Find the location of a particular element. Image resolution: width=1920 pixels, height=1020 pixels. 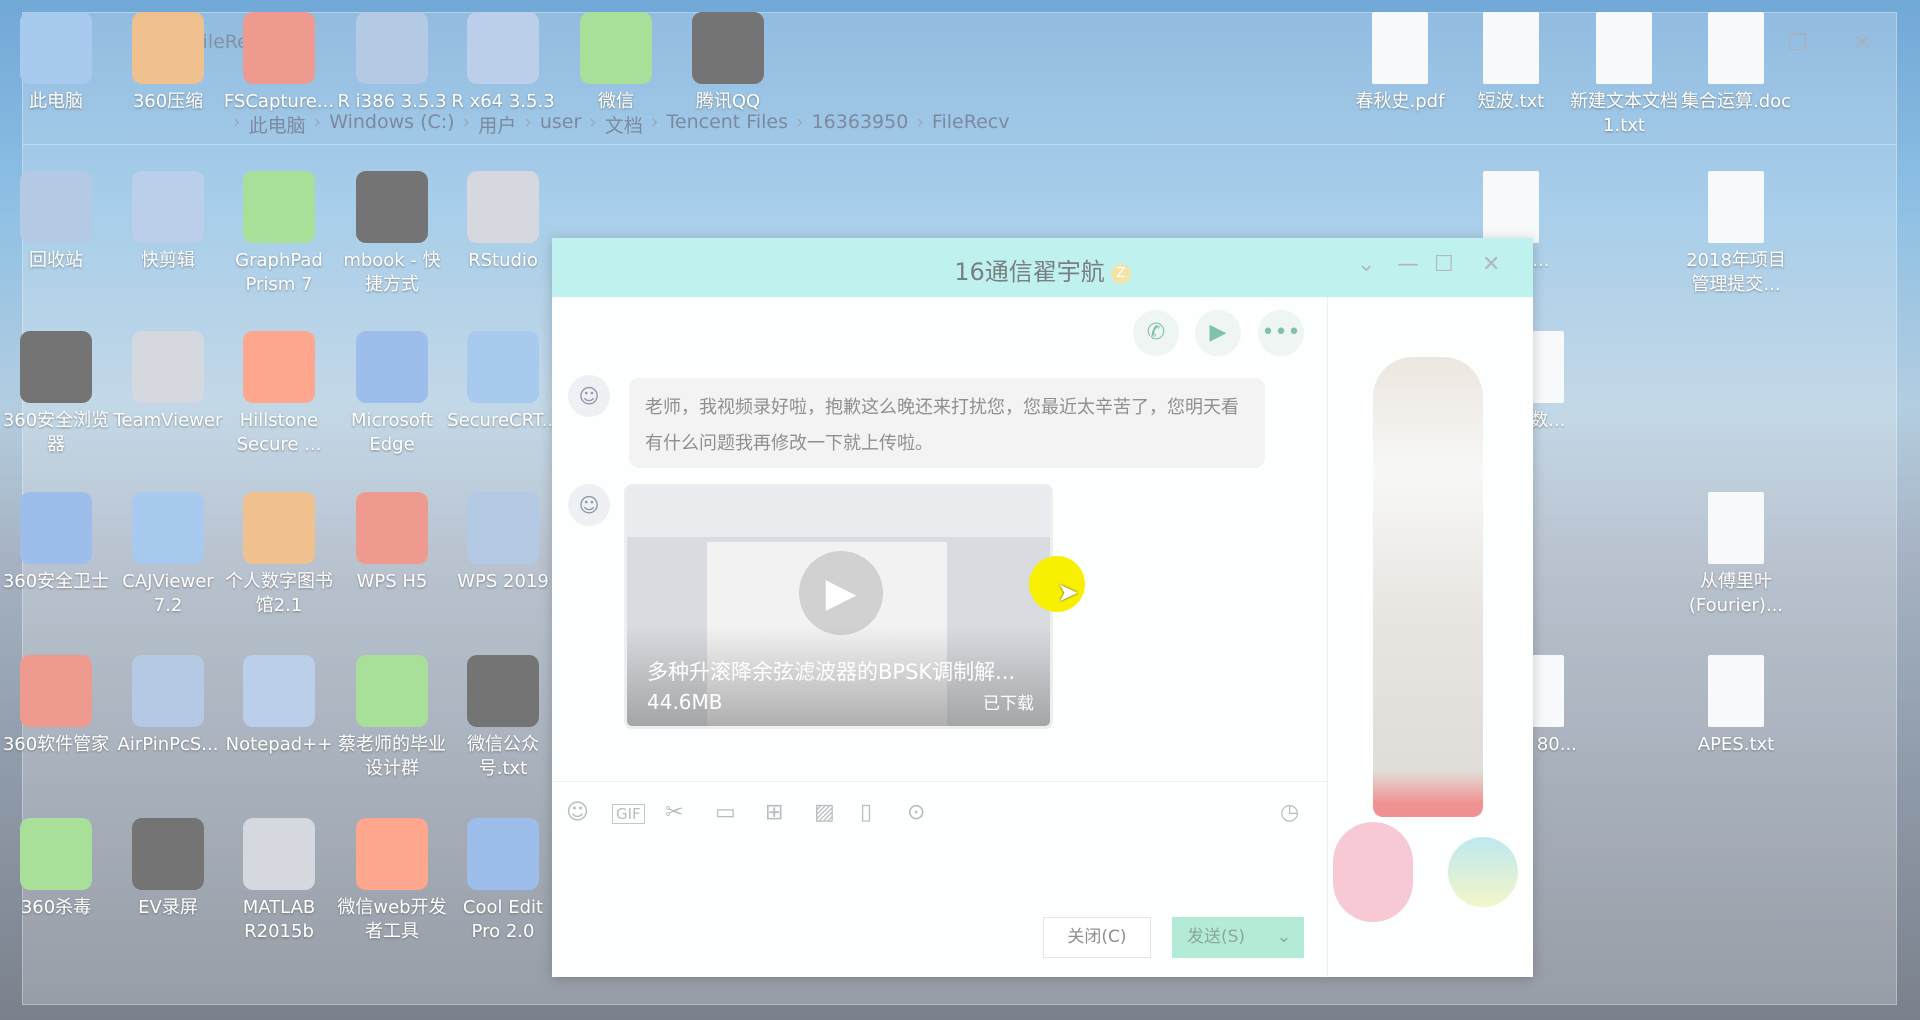

show-sidebar is located at coordinates (1430, 637).